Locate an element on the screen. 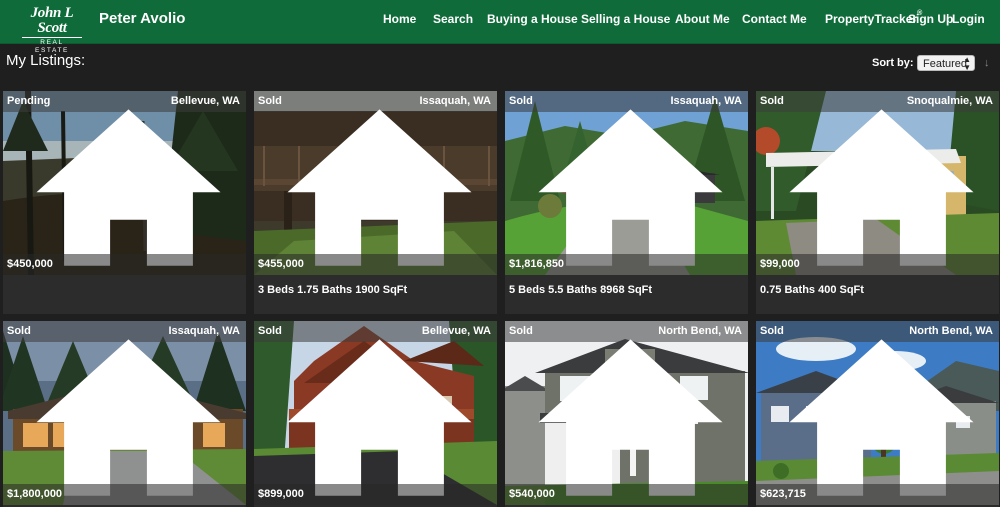  nav-contact-link: Contact Me is located at coordinates (774, 19).